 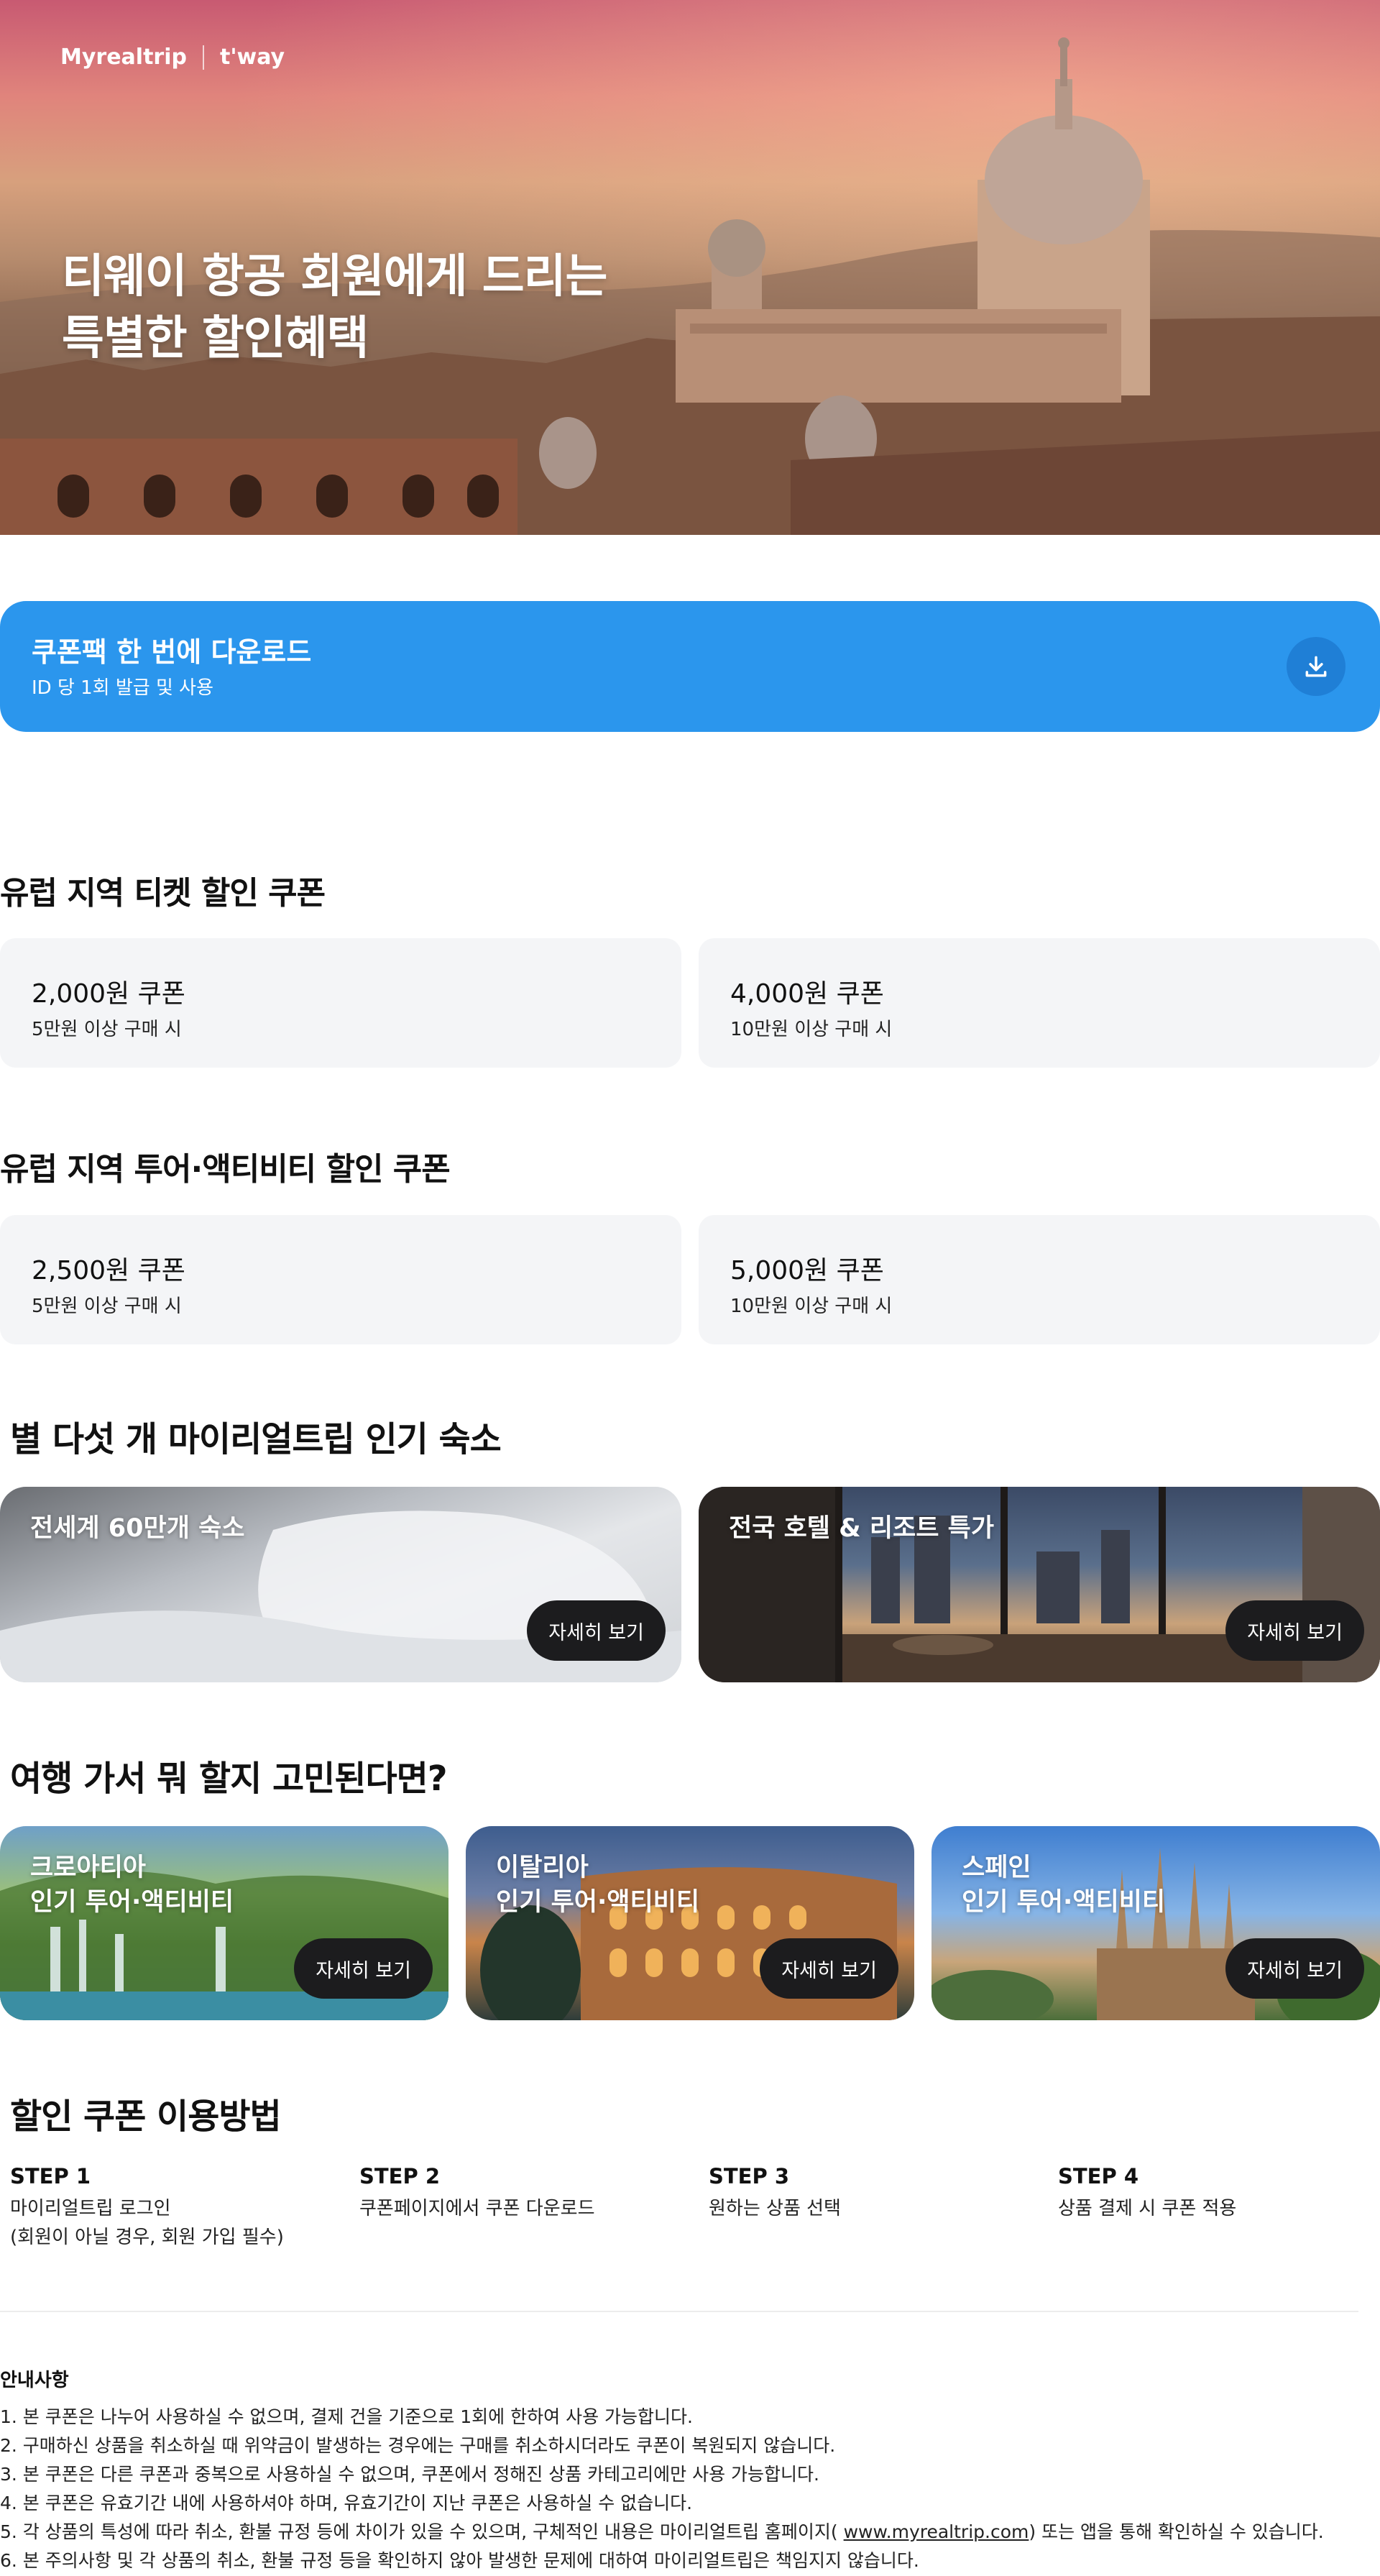 I want to click on section-divider, so click(x=679, y=2311).